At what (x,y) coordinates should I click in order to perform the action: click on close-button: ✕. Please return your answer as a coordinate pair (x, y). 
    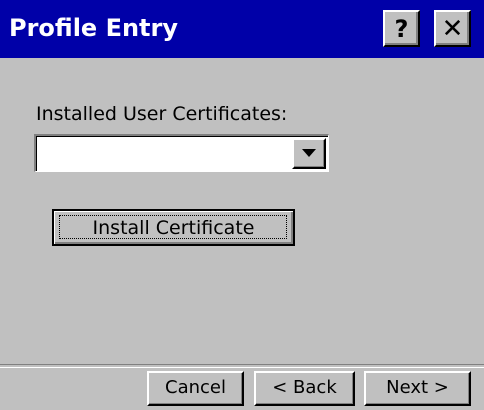
    Looking at the image, I should click on (452, 28).